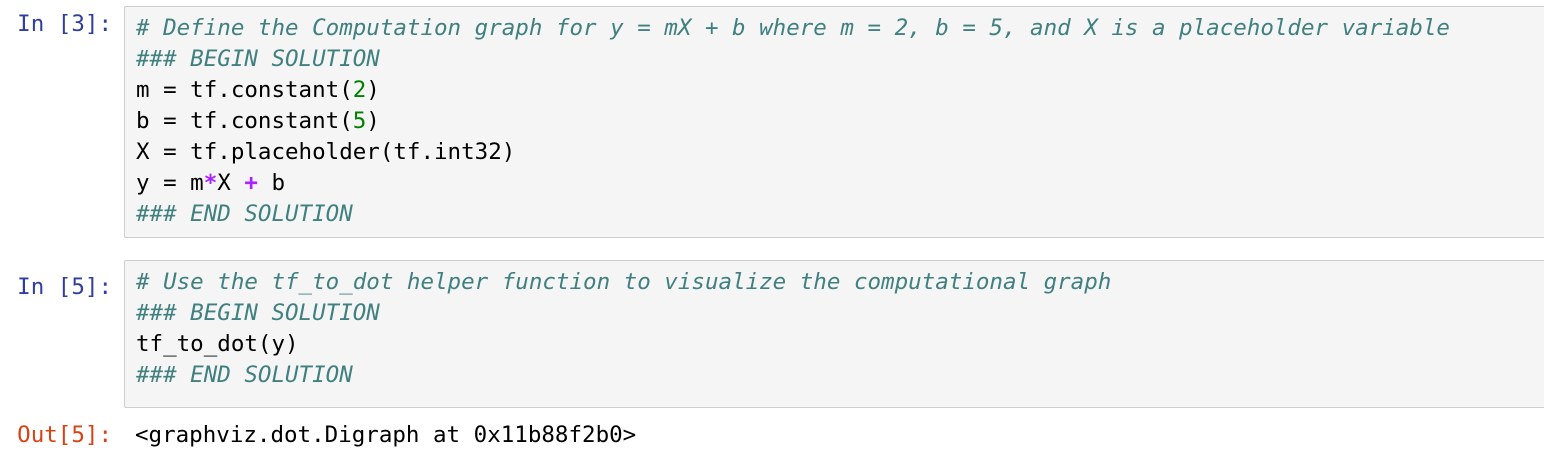 This screenshot has width=1544, height=457. Describe the element at coordinates (64, 24) in the screenshot. I see `input-prompt: In [3]:` at that location.